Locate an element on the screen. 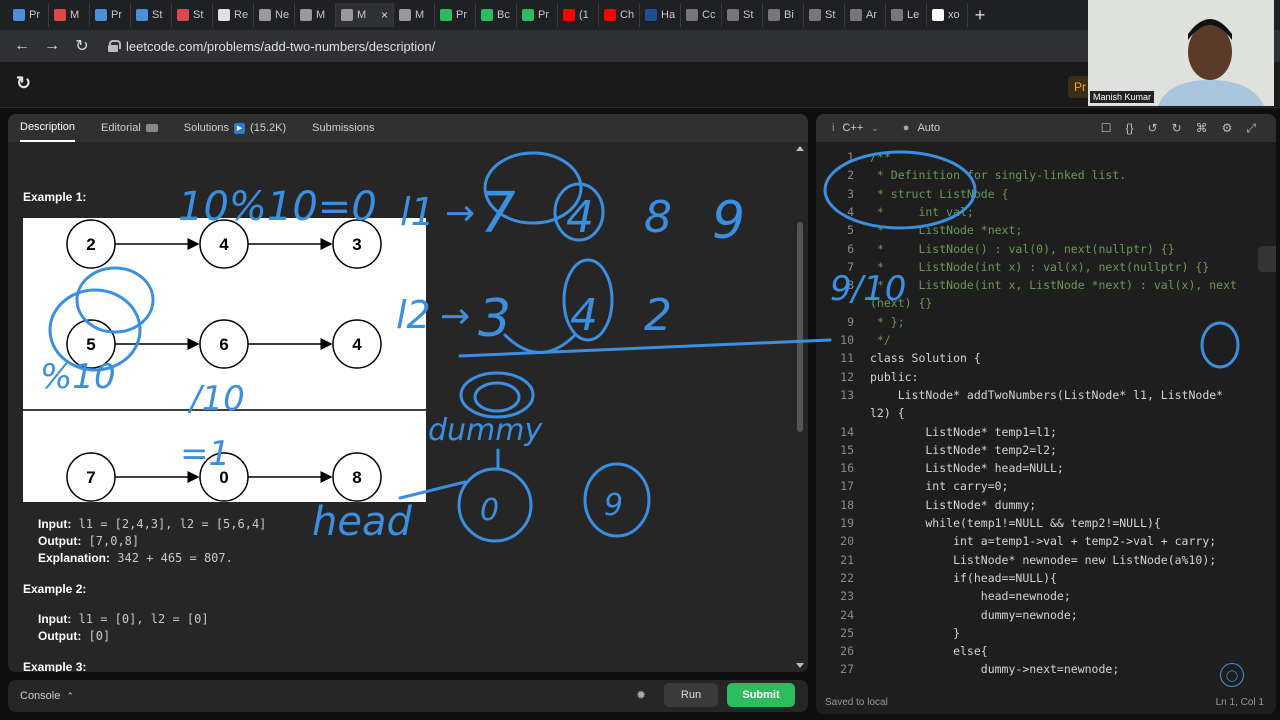 This screenshot has width=1280, height=720. submit-button: Submit is located at coordinates (761, 695).